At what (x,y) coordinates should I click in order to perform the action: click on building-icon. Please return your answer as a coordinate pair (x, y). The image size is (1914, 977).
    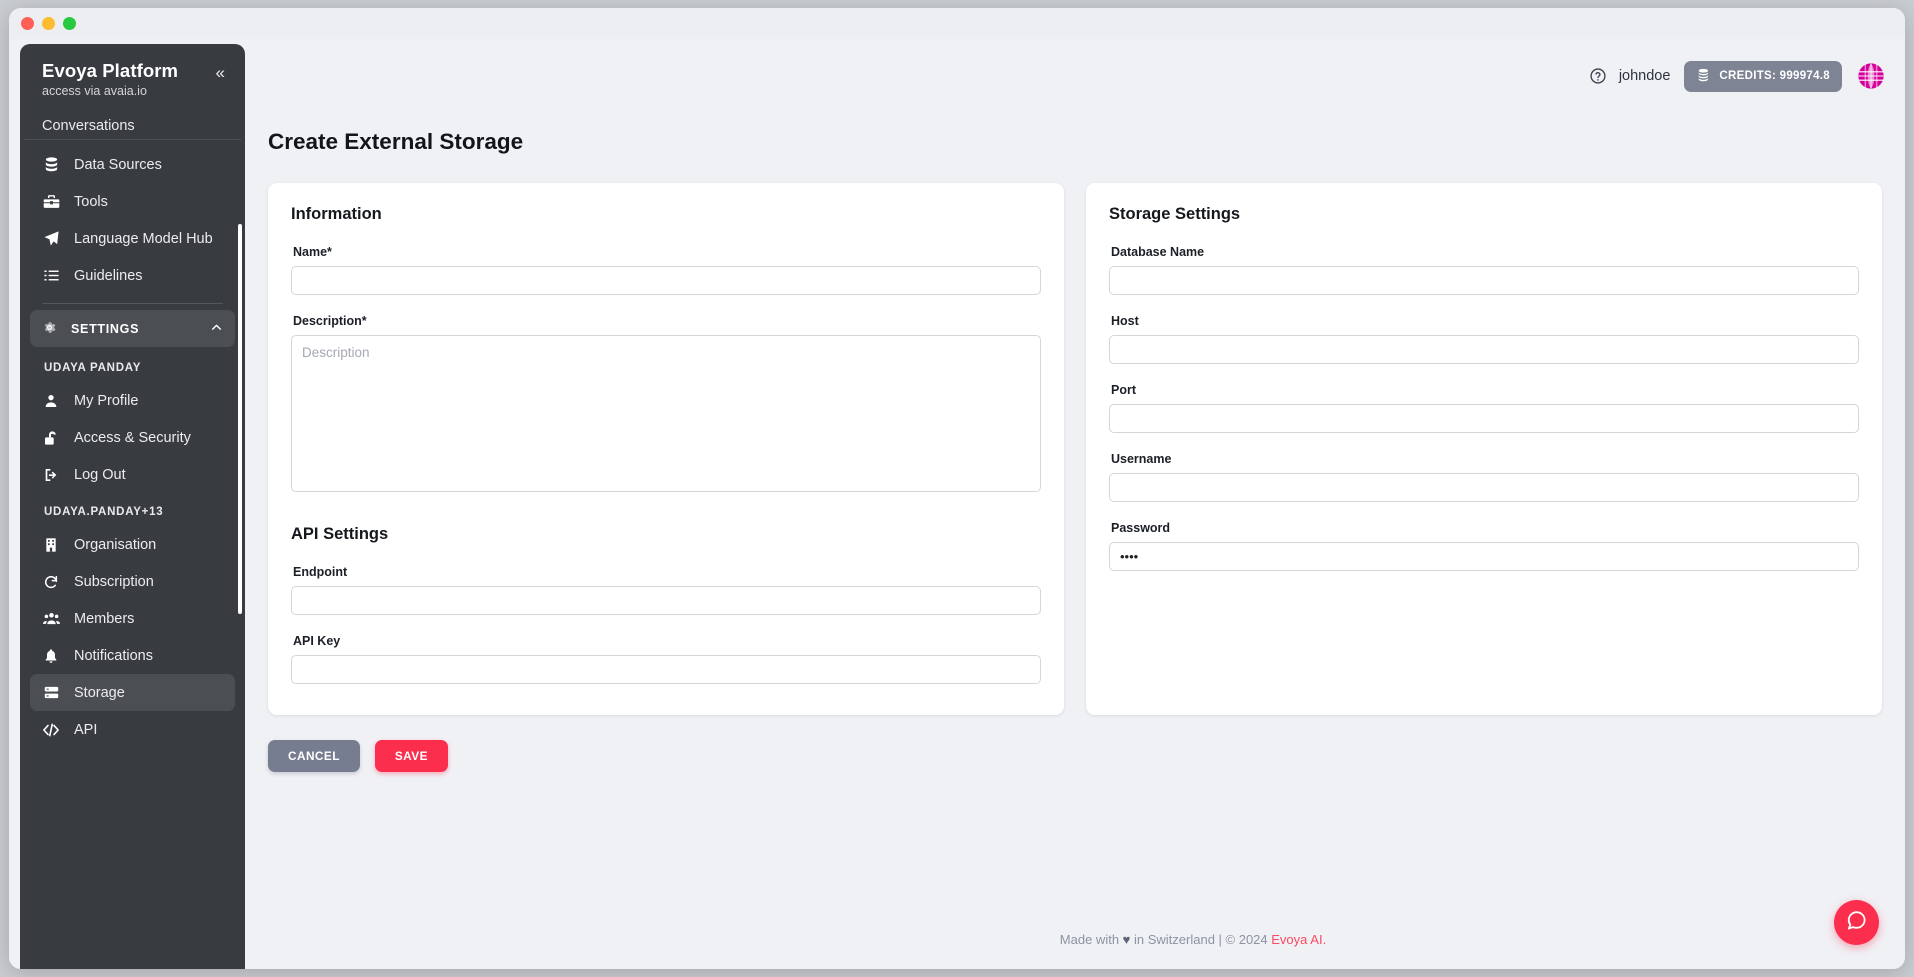
    Looking at the image, I should click on (51, 545).